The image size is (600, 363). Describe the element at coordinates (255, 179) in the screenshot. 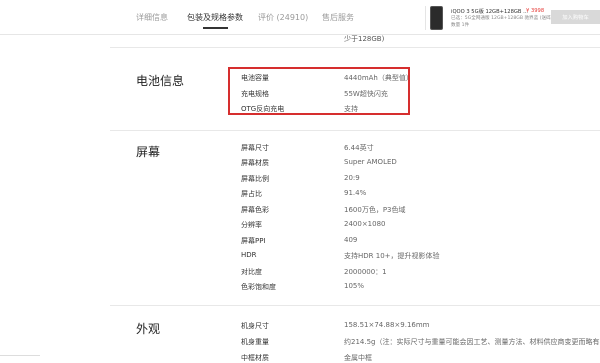

I see `spec-label: 屏幕比例` at that location.